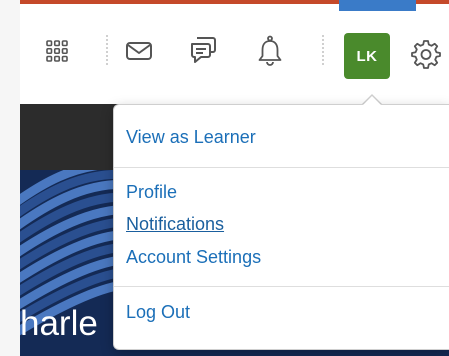 Image resolution: width=449 pixels, height=356 pixels. What do you see at coordinates (191, 137) in the screenshot?
I see `menu-item-view-as-learner: View as Learner` at bounding box center [191, 137].